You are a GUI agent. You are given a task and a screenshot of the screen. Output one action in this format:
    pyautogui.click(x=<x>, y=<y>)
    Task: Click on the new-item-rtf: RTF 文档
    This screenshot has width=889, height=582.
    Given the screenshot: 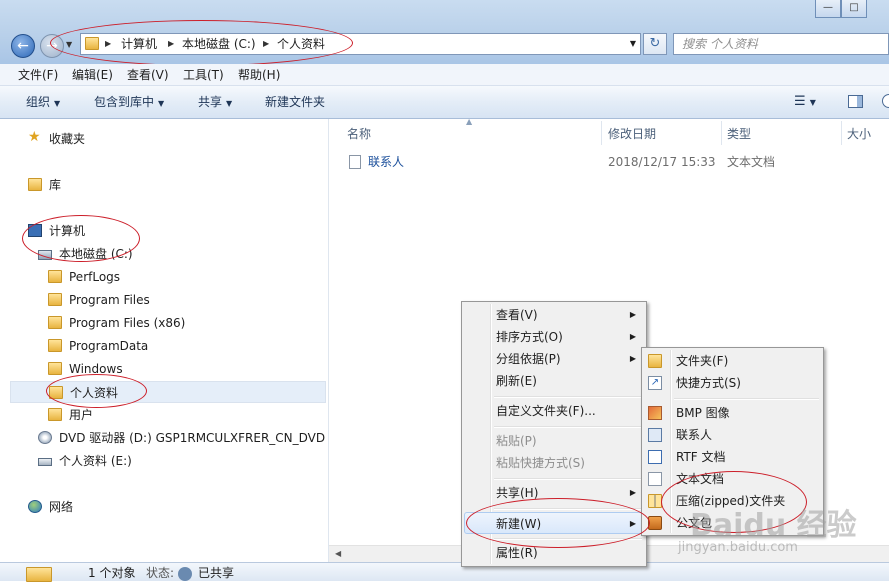 What is the action you would take?
    pyautogui.click(x=732, y=457)
    